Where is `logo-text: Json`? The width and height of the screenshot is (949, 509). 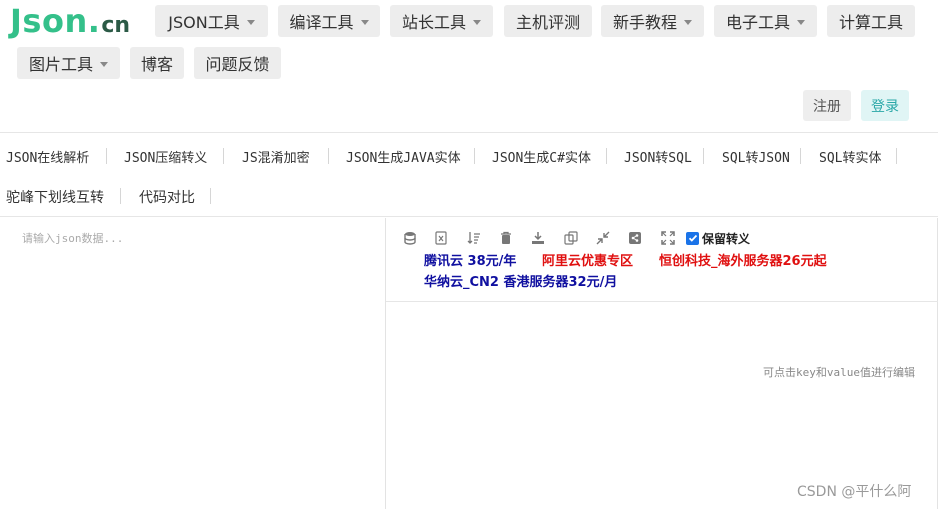
logo-text: Json is located at coordinates (49, 21).